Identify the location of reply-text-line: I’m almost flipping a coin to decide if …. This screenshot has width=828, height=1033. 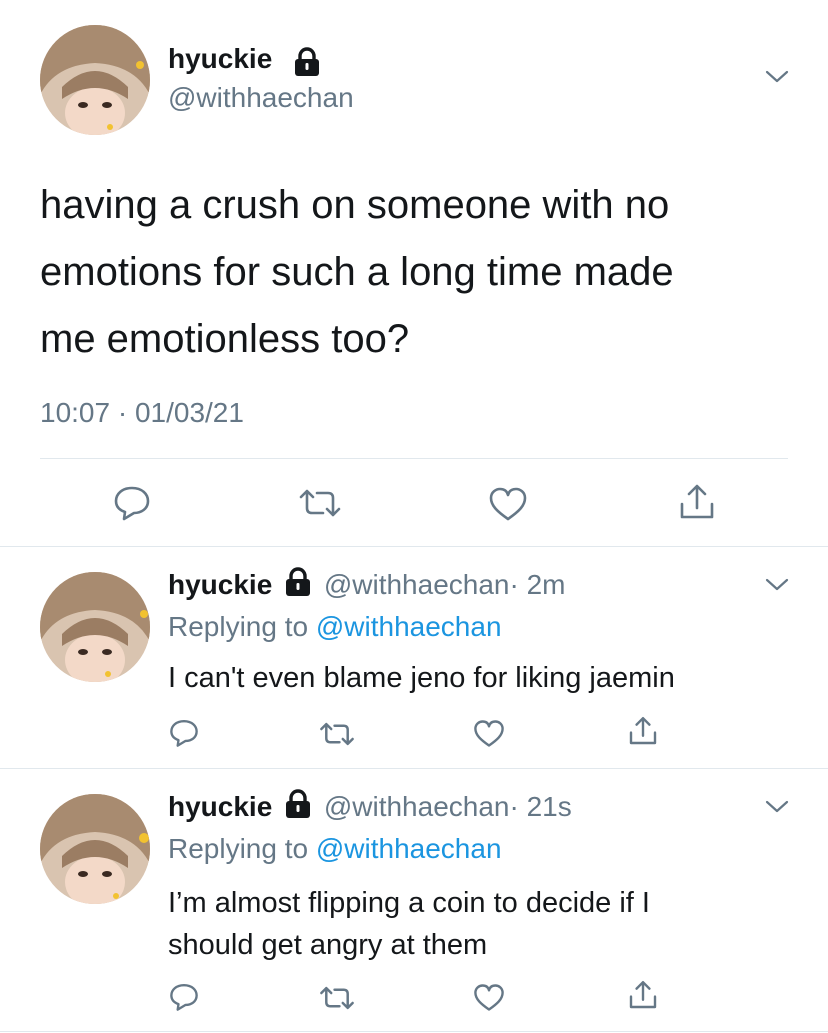
(409, 903).